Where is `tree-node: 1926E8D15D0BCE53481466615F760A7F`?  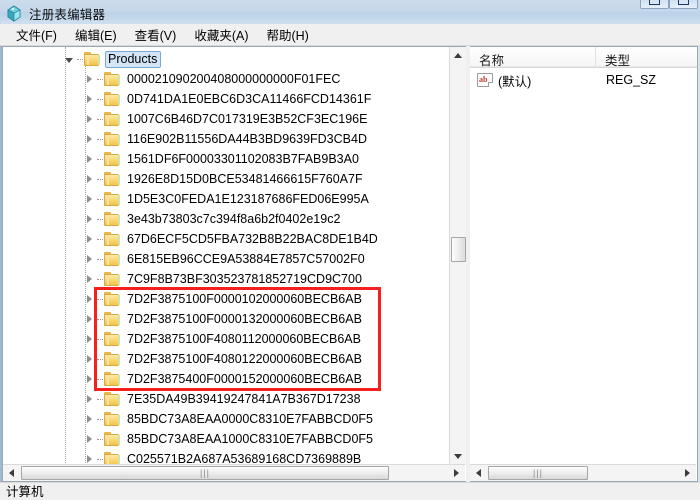 tree-node: 1926E8D15D0BCE53481466615F760A7F is located at coordinates (223, 179).